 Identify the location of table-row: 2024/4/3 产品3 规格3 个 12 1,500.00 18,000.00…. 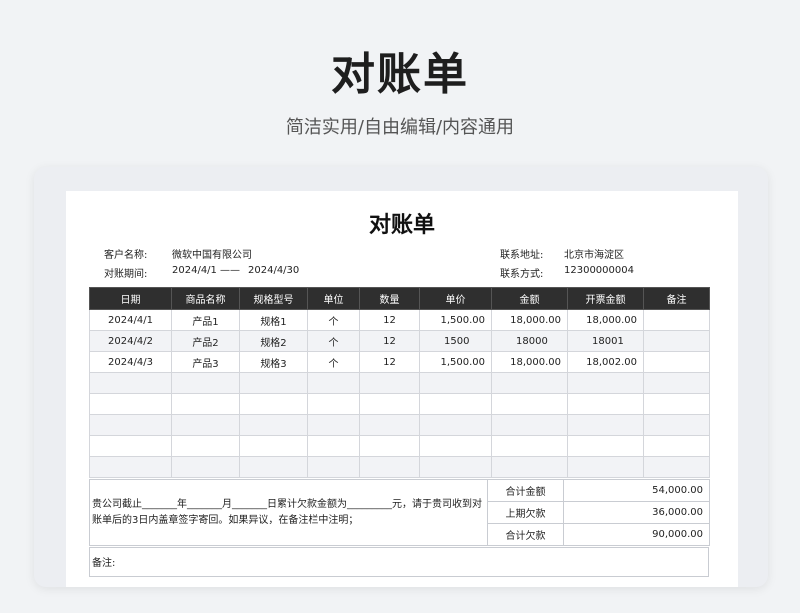
(399, 362).